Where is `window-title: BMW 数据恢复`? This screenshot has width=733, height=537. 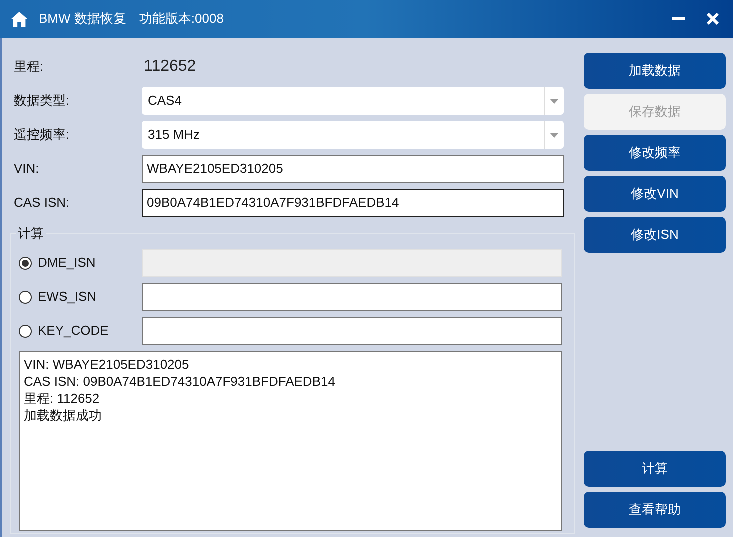
window-title: BMW 数据恢复 is located at coordinates (82, 19).